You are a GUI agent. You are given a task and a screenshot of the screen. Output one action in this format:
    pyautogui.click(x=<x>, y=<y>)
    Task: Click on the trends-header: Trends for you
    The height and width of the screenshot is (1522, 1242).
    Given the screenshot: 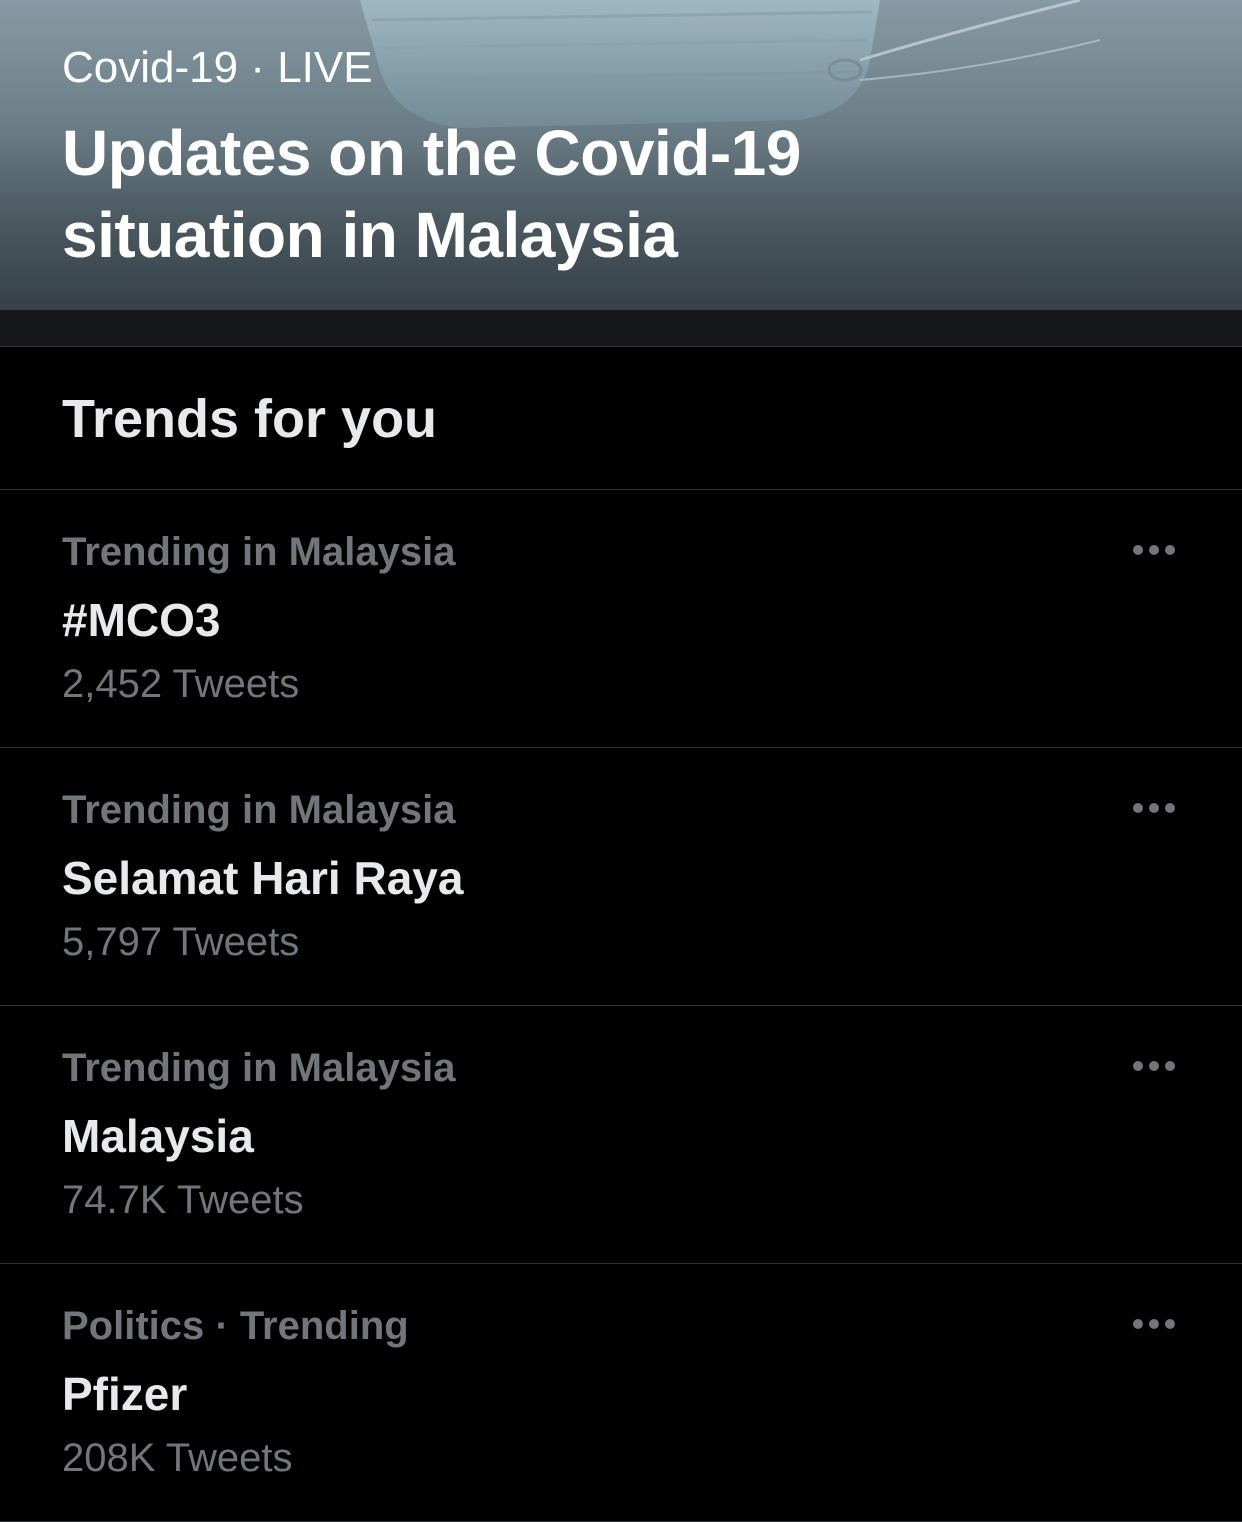 What is the action you would take?
    pyautogui.click(x=621, y=418)
    